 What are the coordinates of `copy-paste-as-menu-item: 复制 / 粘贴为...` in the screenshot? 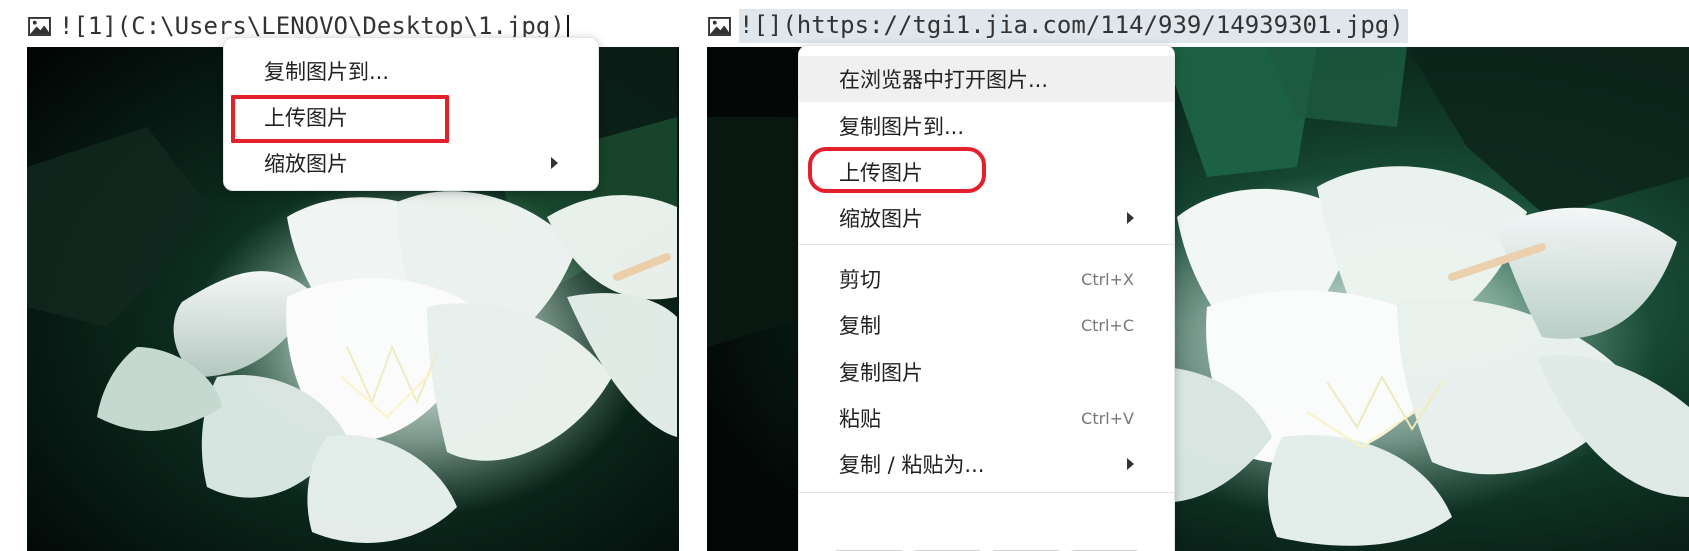 It's located at (986, 464).